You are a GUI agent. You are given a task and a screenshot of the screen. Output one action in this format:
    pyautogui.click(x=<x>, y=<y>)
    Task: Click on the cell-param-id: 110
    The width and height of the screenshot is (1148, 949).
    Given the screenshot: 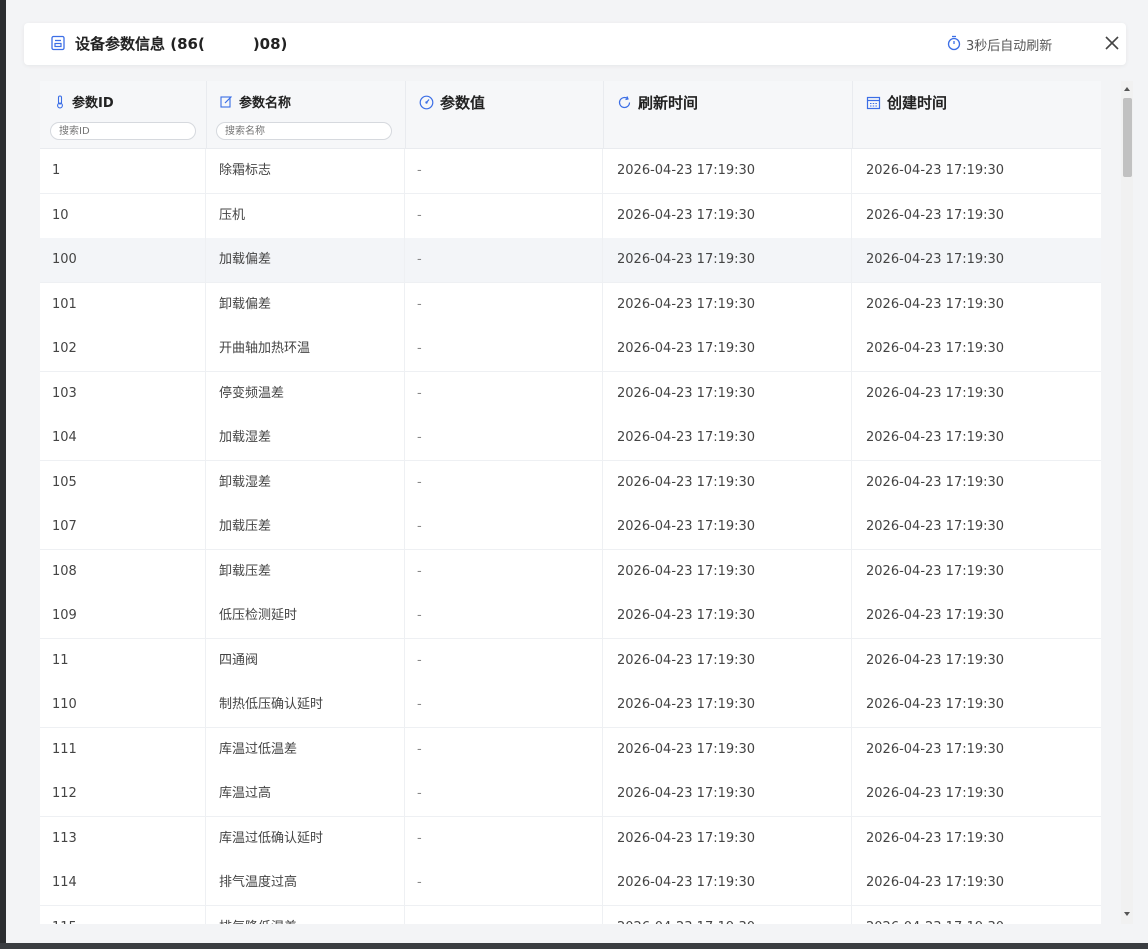 What is the action you would take?
    pyautogui.click(x=123, y=705)
    